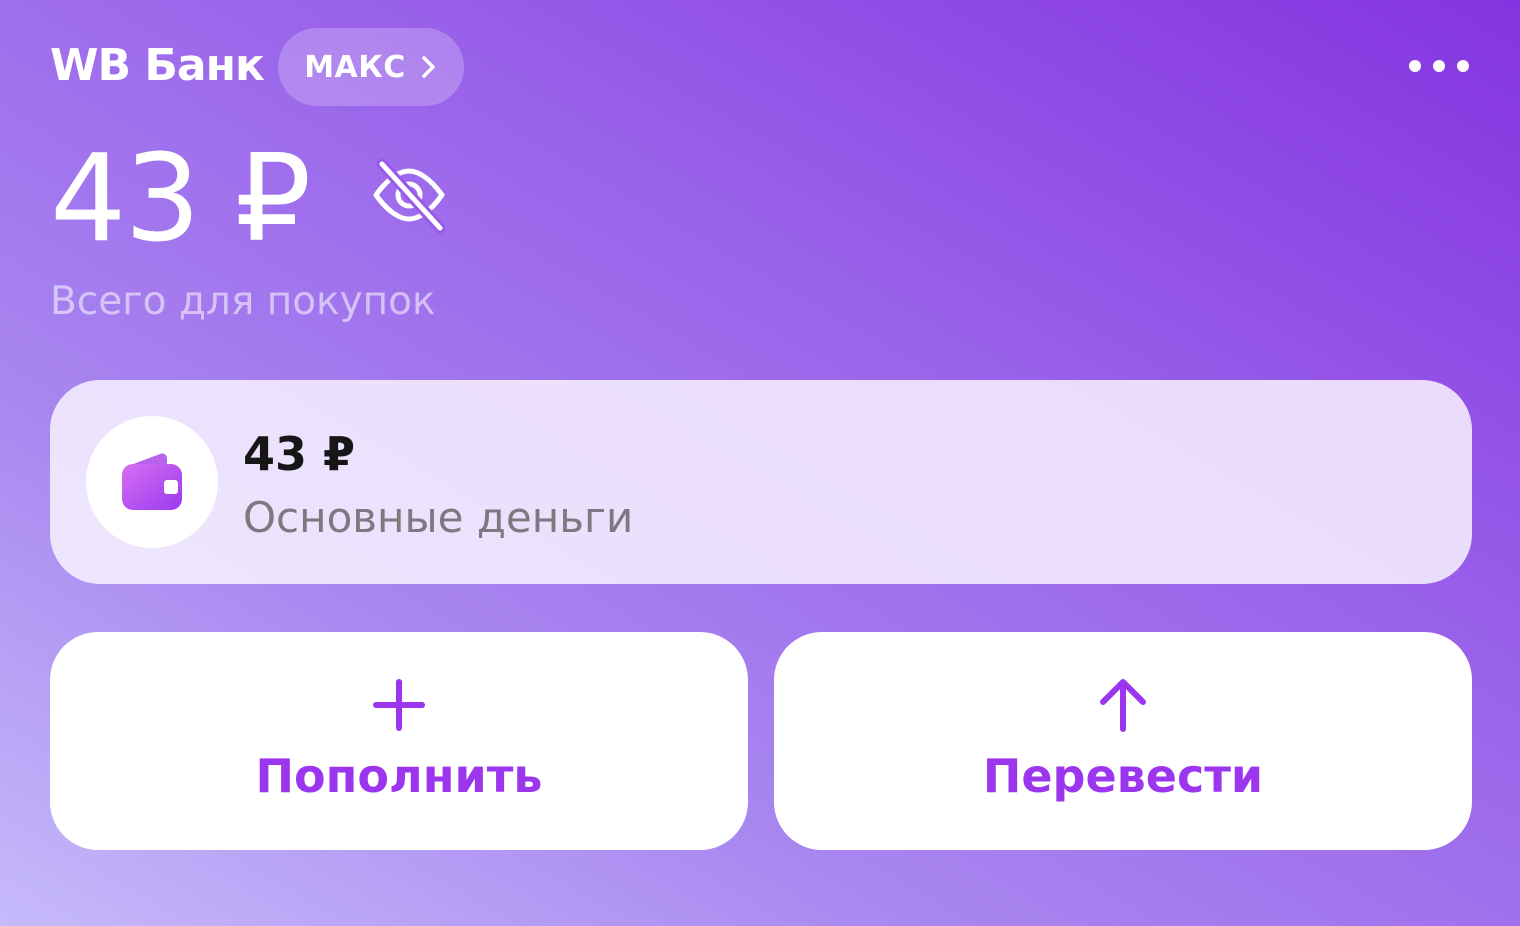 Image resolution: width=1520 pixels, height=926 pixels. What do you see at coordinates (180, 199) in the screenshot?
I see `total-balance: 43 ₽` at bounding box center [180, 199].